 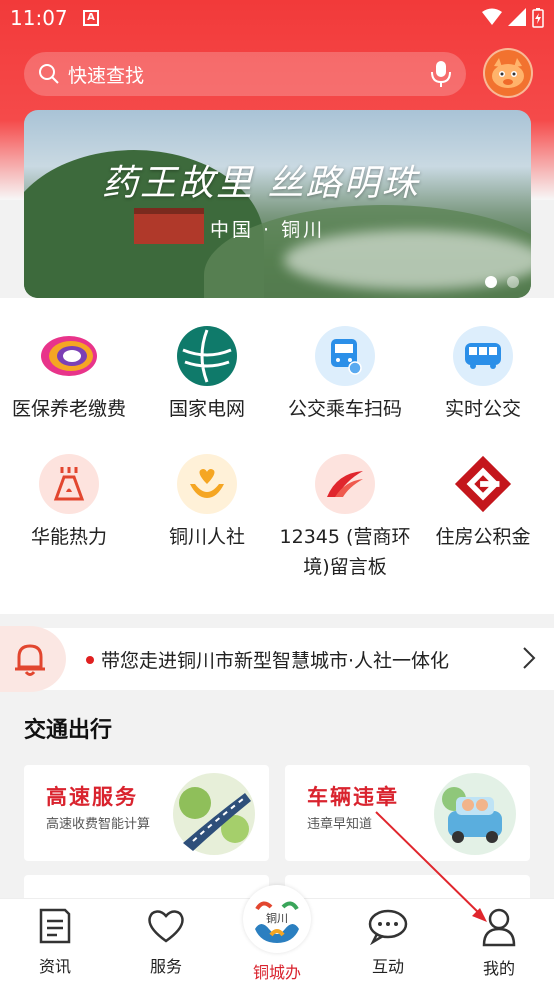 What do you see at coordinates (206, 537) in the screenshot?
I see `service-label: 铜川人社` at bounding box center [206, 537].